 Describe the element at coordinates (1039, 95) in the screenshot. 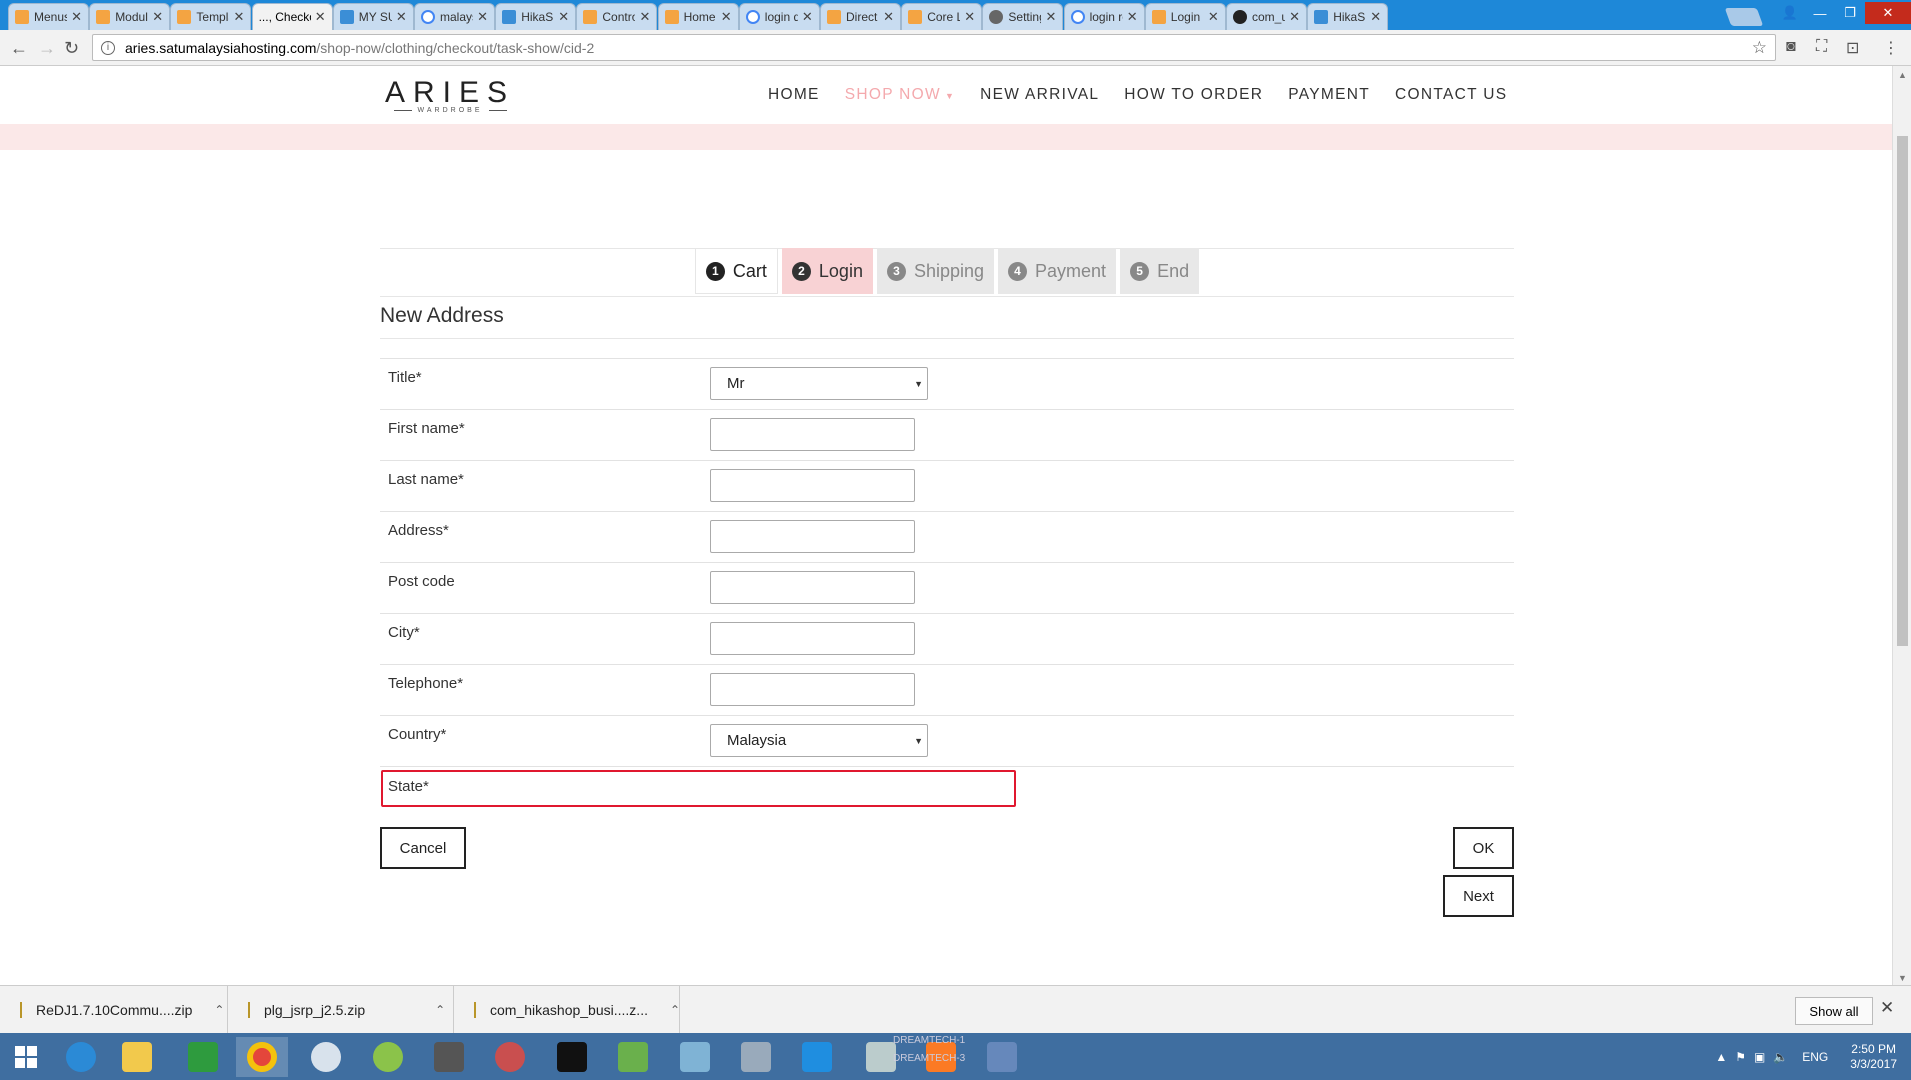

I see `menu-item-new-arrival: NEW ARRIVAL` at that location.